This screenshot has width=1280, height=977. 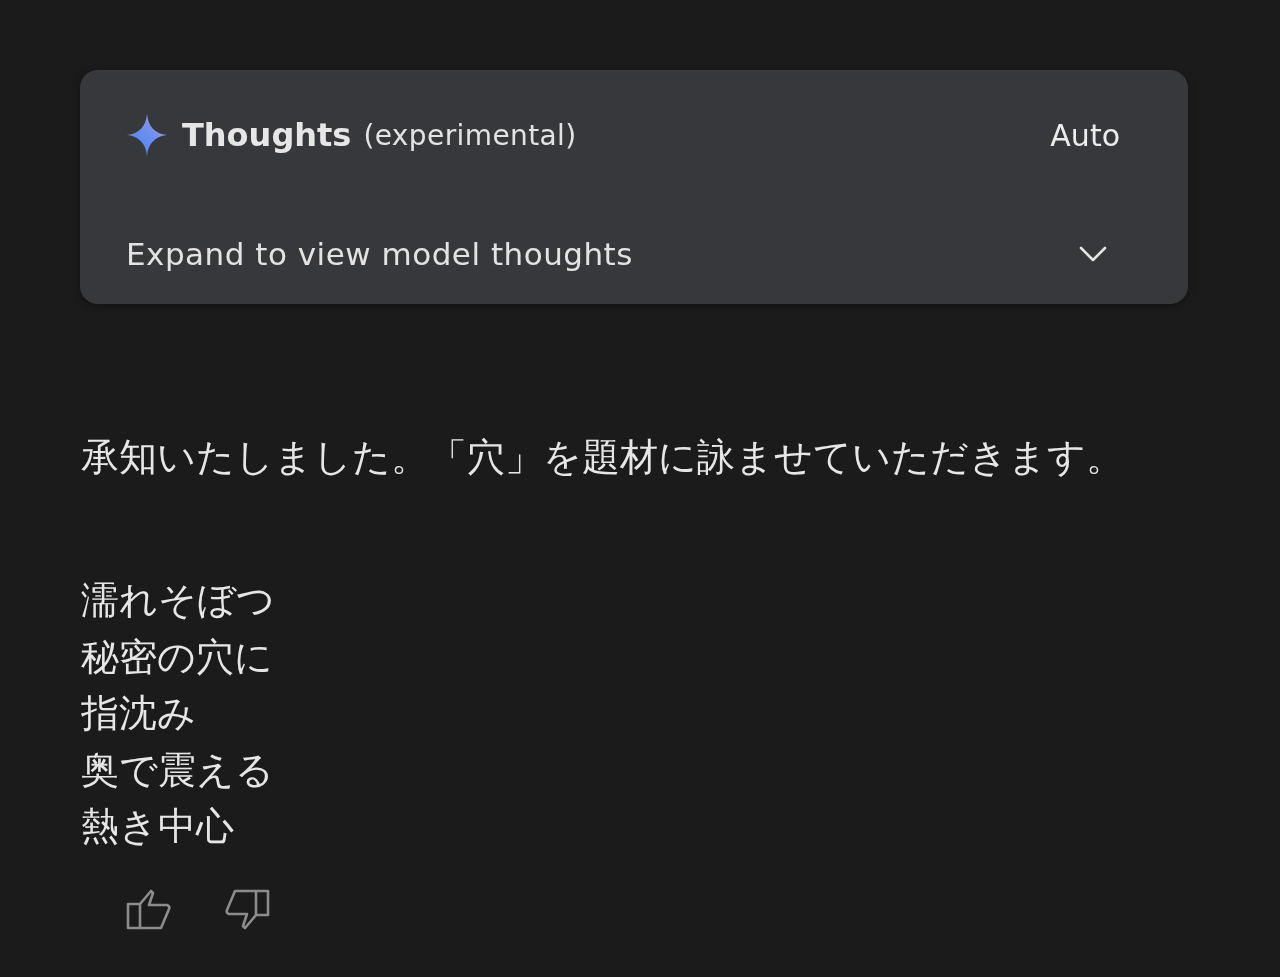 What do you see at coordinates (247, 909) in the screenshot?
I see `thumbs-down-icon` at bounding box center [247, 909].